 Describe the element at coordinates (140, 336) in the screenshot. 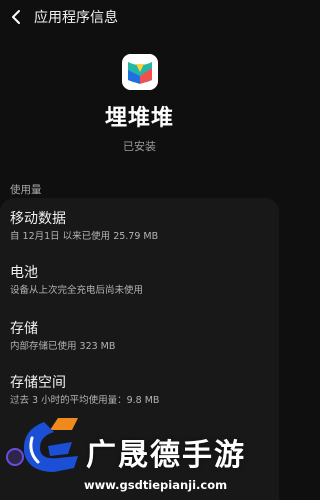

I see `storage-item: 存储 内部存储已使用 323 MB` at that location.